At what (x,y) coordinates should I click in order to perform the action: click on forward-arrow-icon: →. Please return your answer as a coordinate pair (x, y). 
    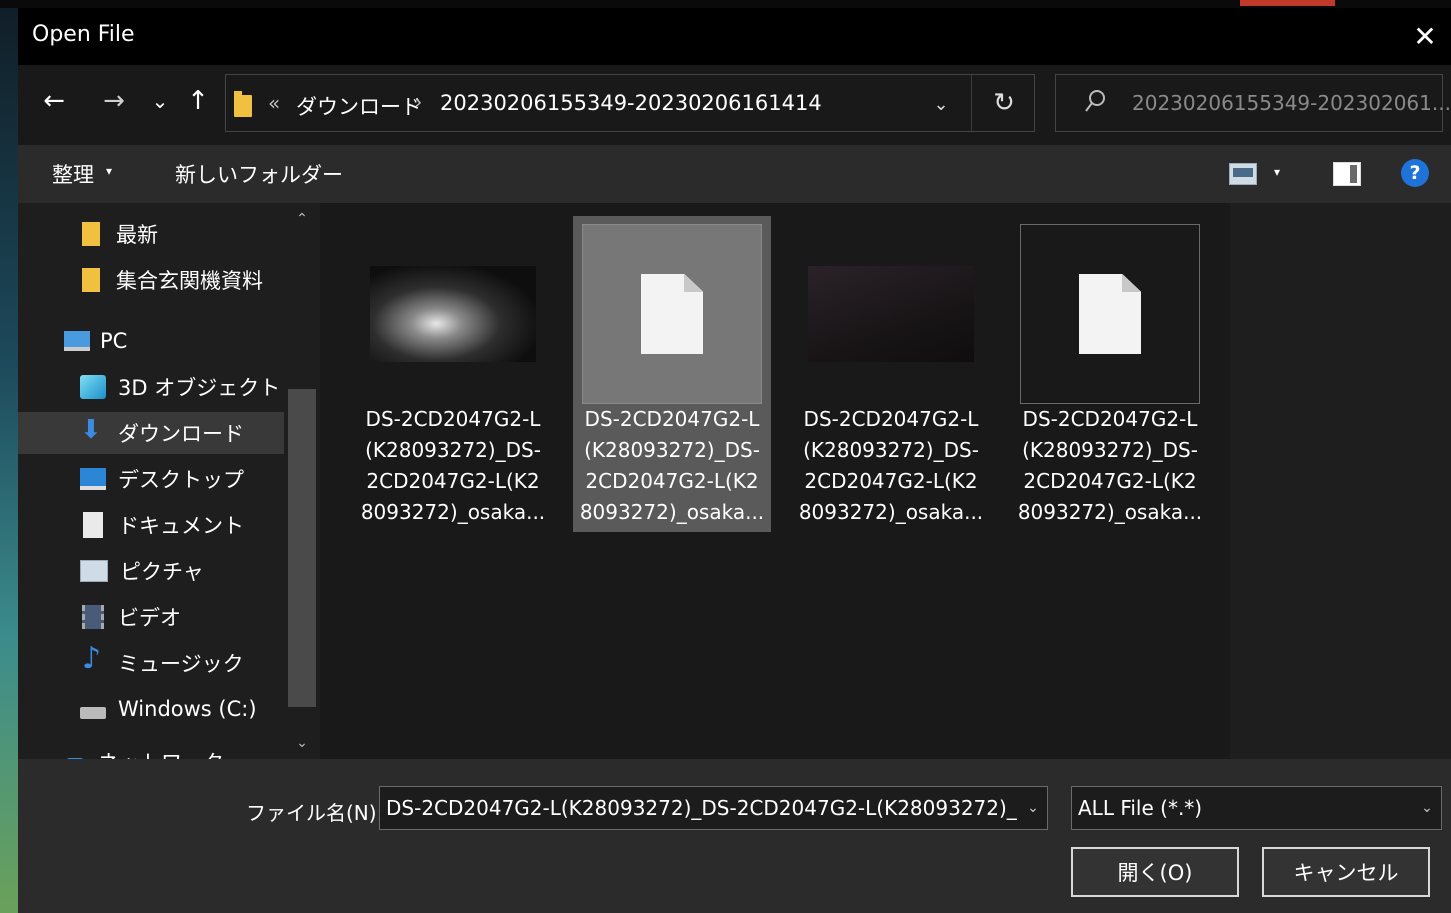
    Looking at the image, I should click on (114, 101).